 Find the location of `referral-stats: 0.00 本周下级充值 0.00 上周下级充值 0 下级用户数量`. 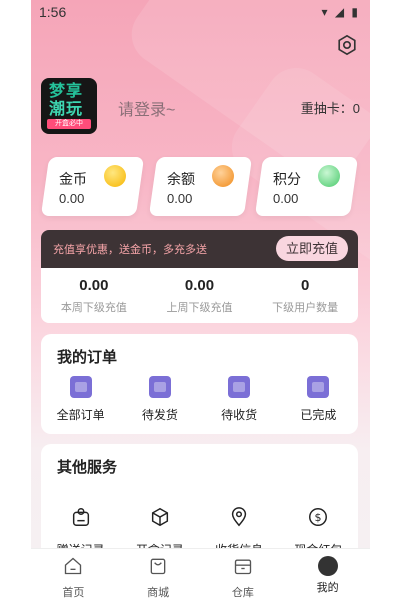

referral-stats: 0.00 本周下级充值 0.00 上周下级充值 0 下级用户数量 is located at coordinates (199, 295).